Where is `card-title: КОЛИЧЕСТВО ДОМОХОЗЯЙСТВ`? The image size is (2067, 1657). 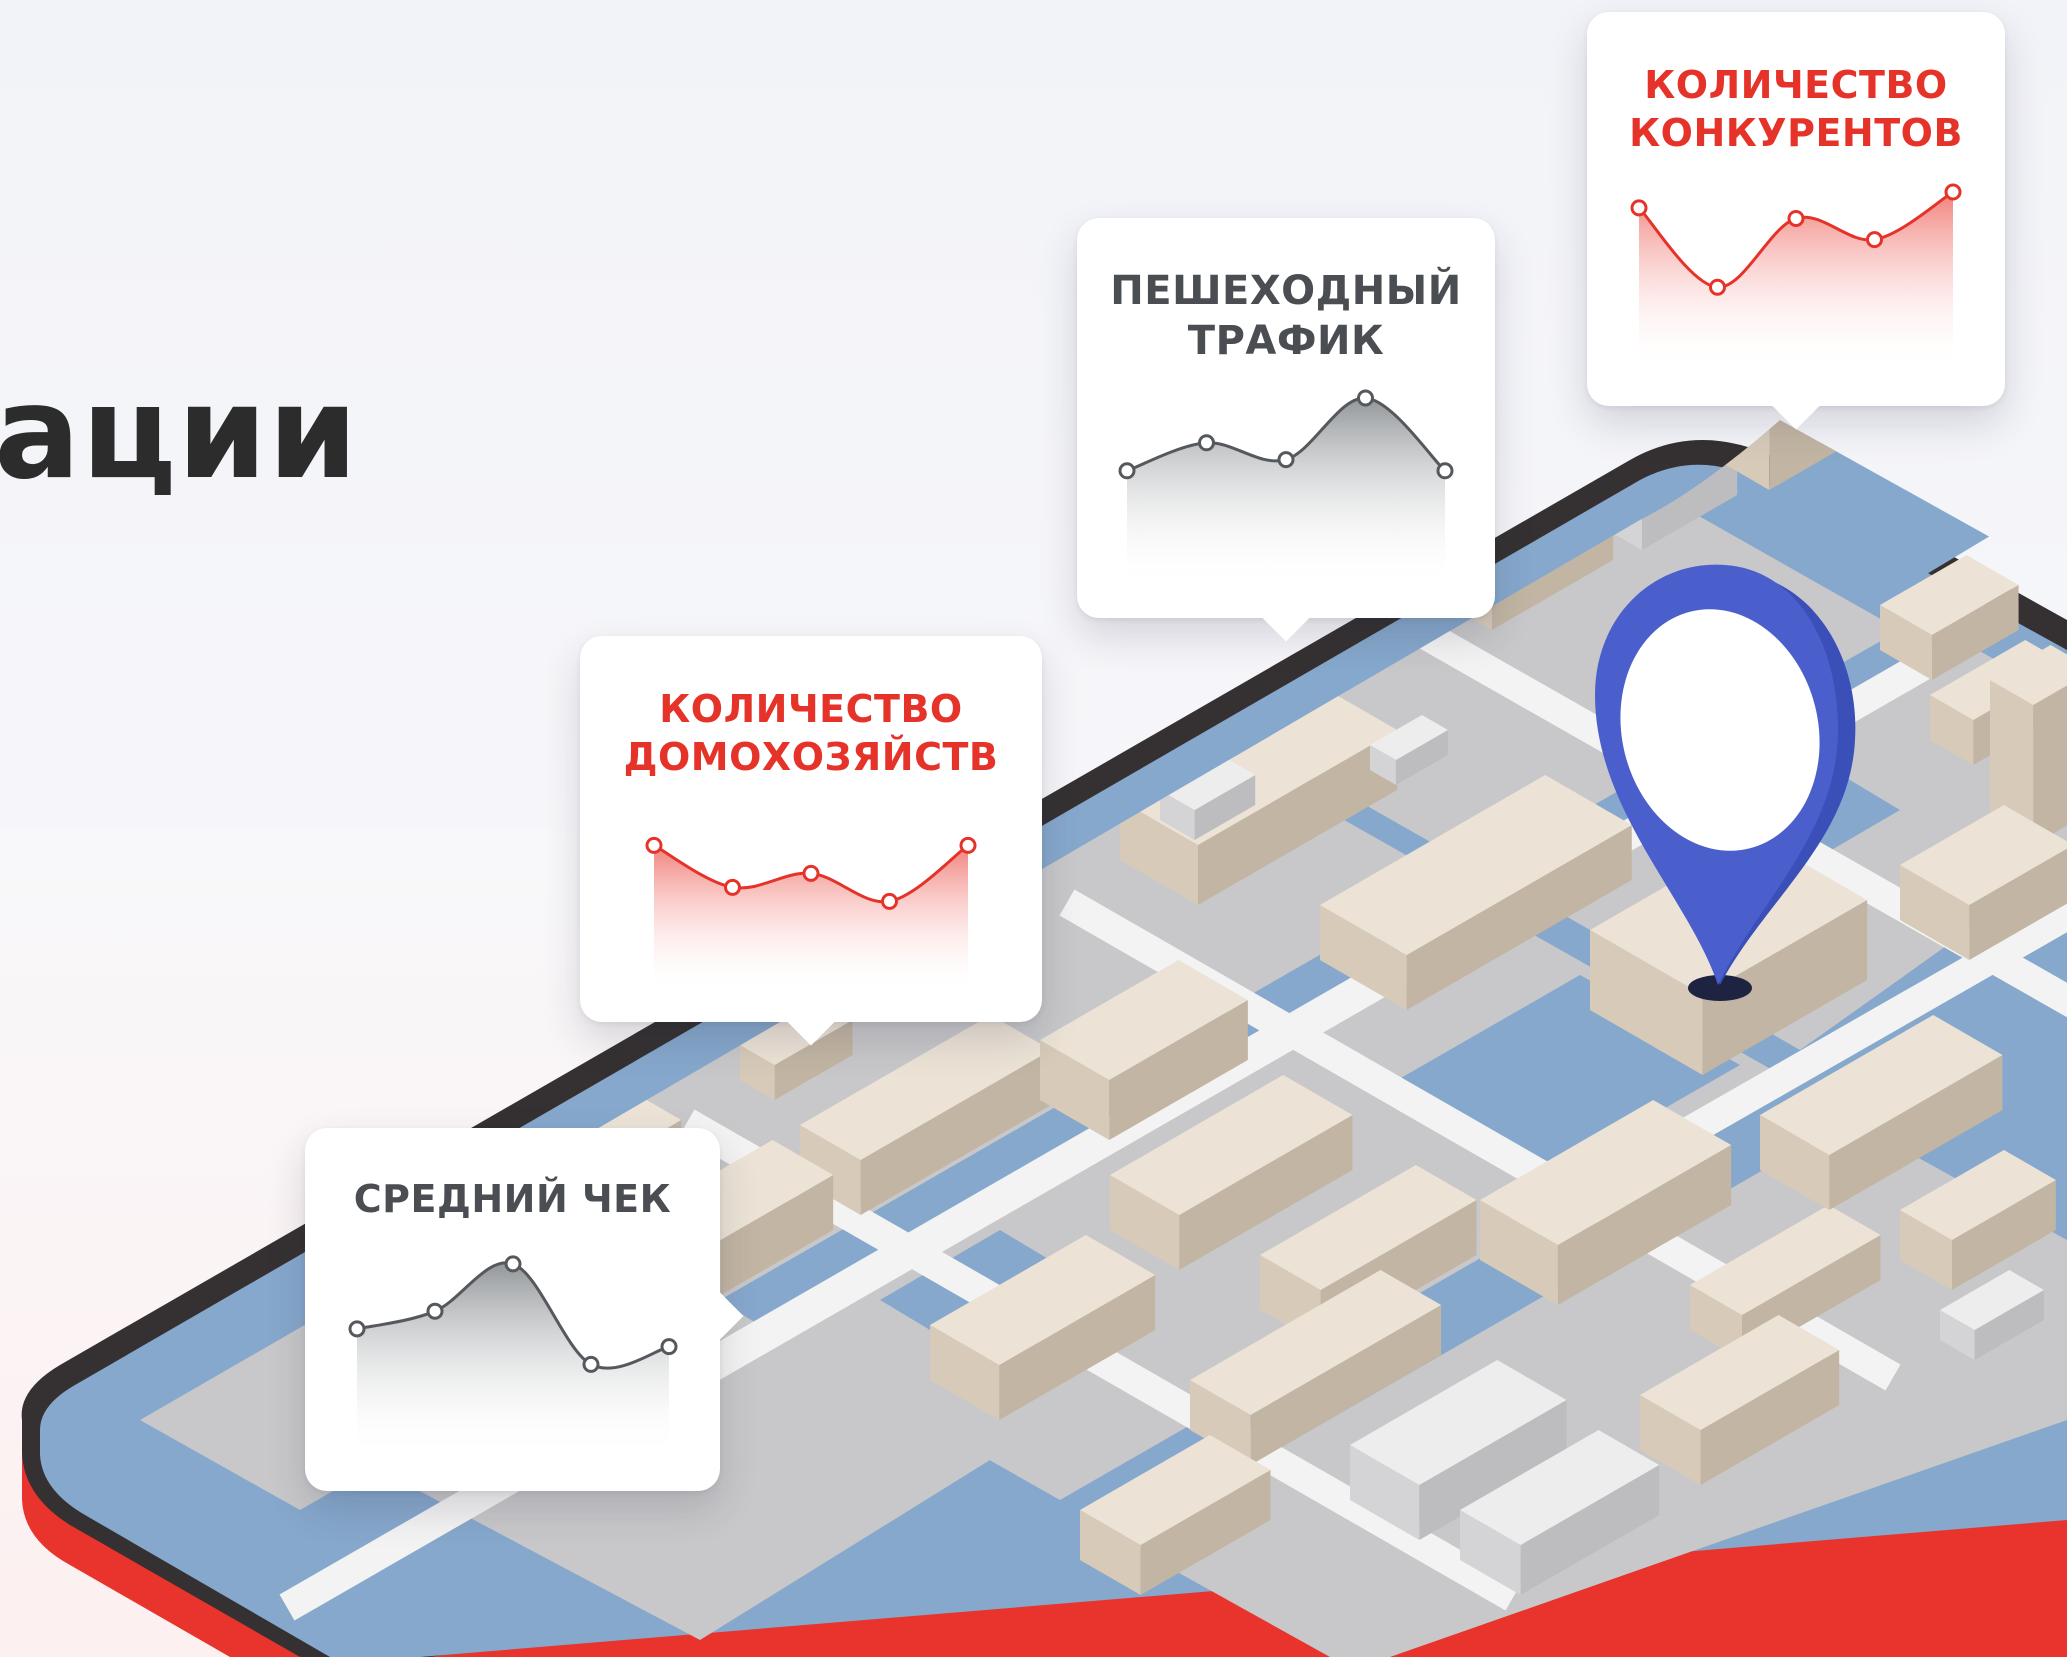 card-title: КОЛИЧЕСТВО ДОМОХОЗЯЙСТВ is located at coordinates (811, 733).